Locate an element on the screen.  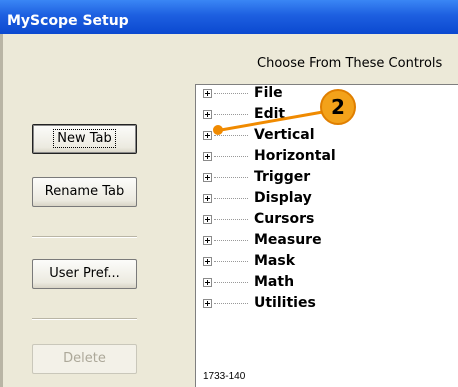
tree-item-trigger: Trigger is located at coordinates (256, 177).